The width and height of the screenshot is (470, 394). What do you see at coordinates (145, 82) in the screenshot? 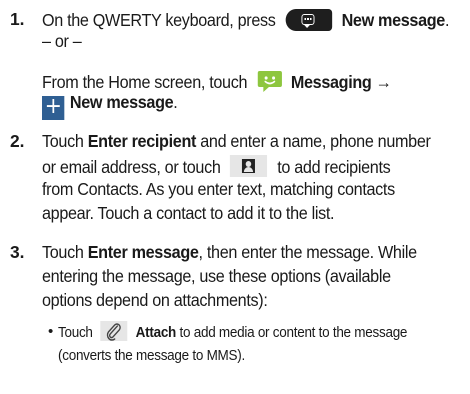
I see `step-1-home-text: From the Home screen, touch` at bounding box center [145, 82].